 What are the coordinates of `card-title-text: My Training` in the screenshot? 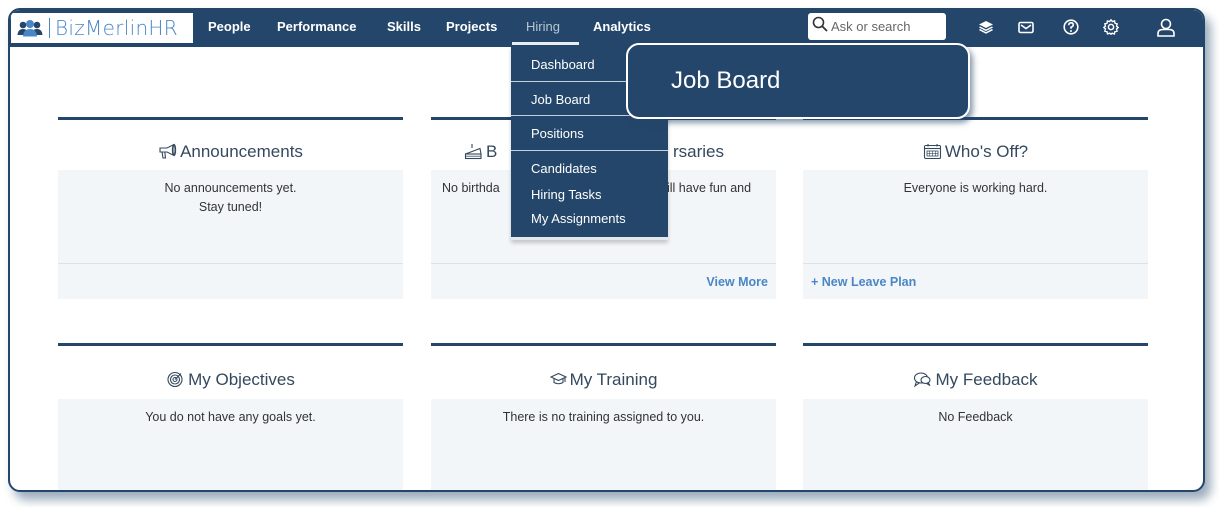 It's located at (613, 379).